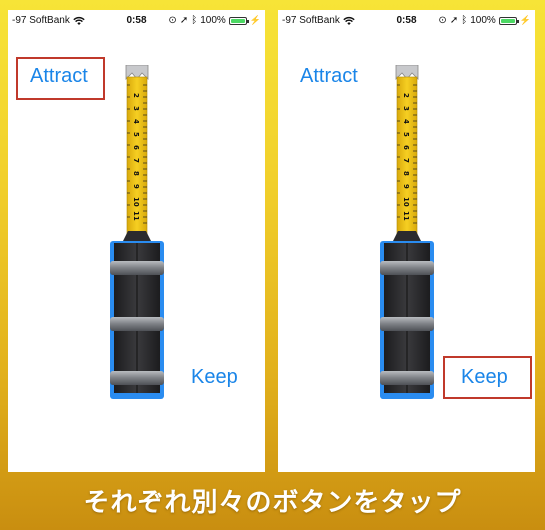 The width and height of the screenshot is (545, 530). I want to click on caption-text: それぞれ別々のボタンをタップ, so click(272, 503).